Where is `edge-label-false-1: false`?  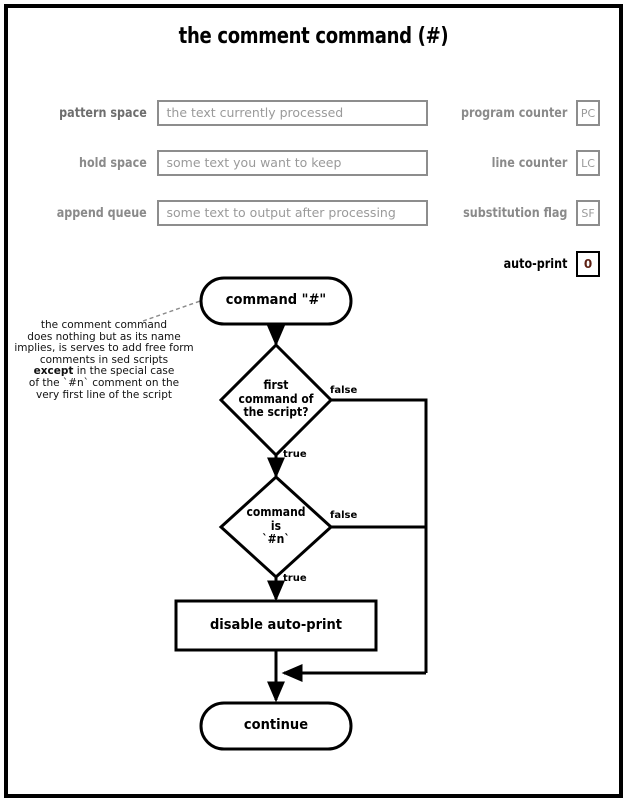
edge-label-false-1: false is located at coordinates (344, 390).